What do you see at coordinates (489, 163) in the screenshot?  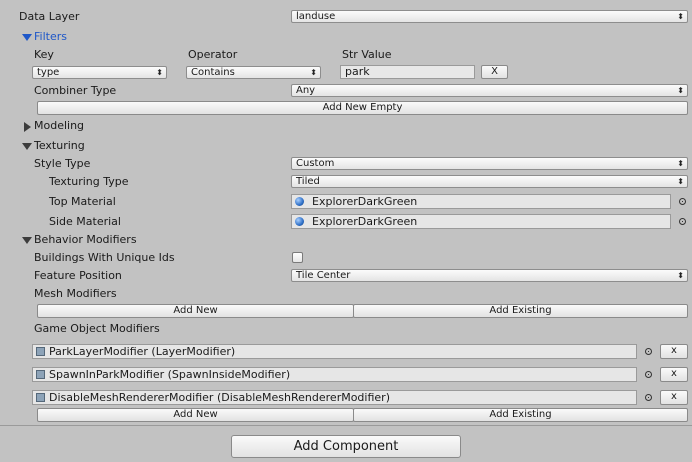 I see `style-type-dropdown: Custom ⬍` at bounding box center [489, 163].